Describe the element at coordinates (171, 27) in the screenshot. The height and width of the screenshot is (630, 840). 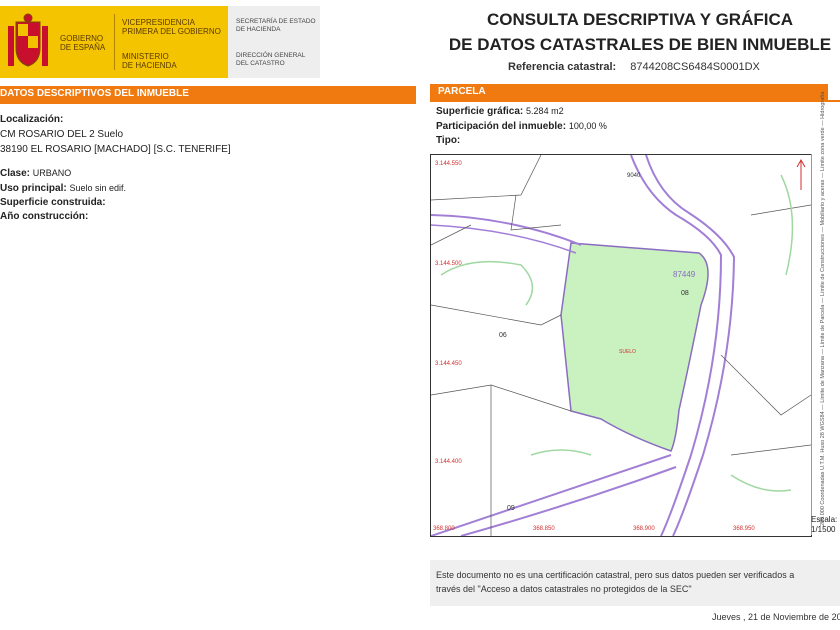
I see `vicepresidencia-label: VICEPRESIDENCIA PRIMERA DEL GOBIERNO` at that location.